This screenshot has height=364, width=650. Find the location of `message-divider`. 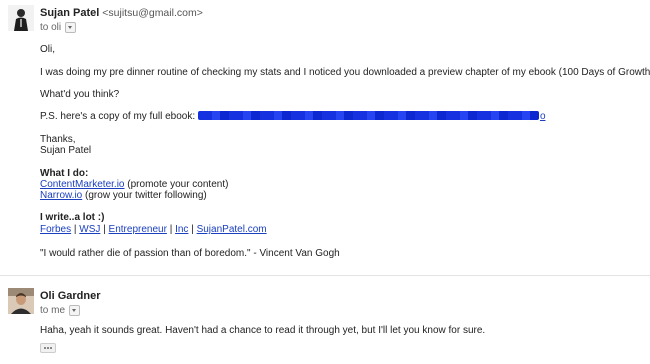

message-divider is located at coordinates (325, 275).